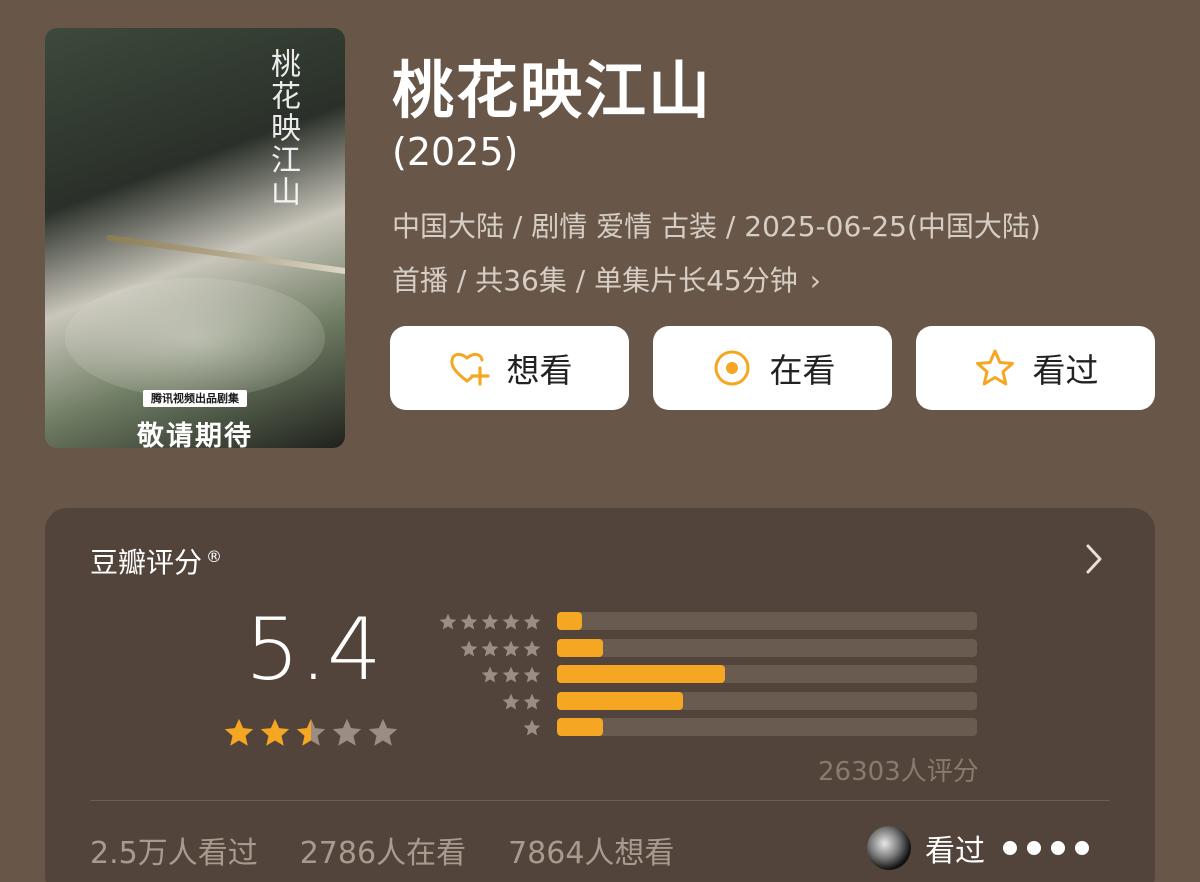 The image size is (1200, 882). I want to click on target-icon, so click(731, 368).